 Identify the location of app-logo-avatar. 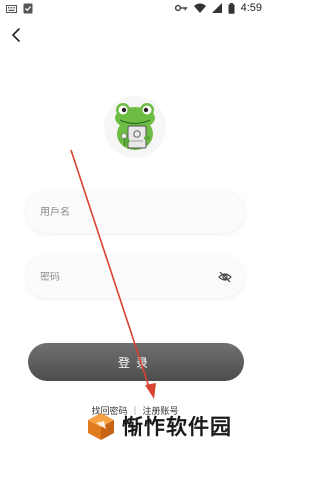
(135, 127).